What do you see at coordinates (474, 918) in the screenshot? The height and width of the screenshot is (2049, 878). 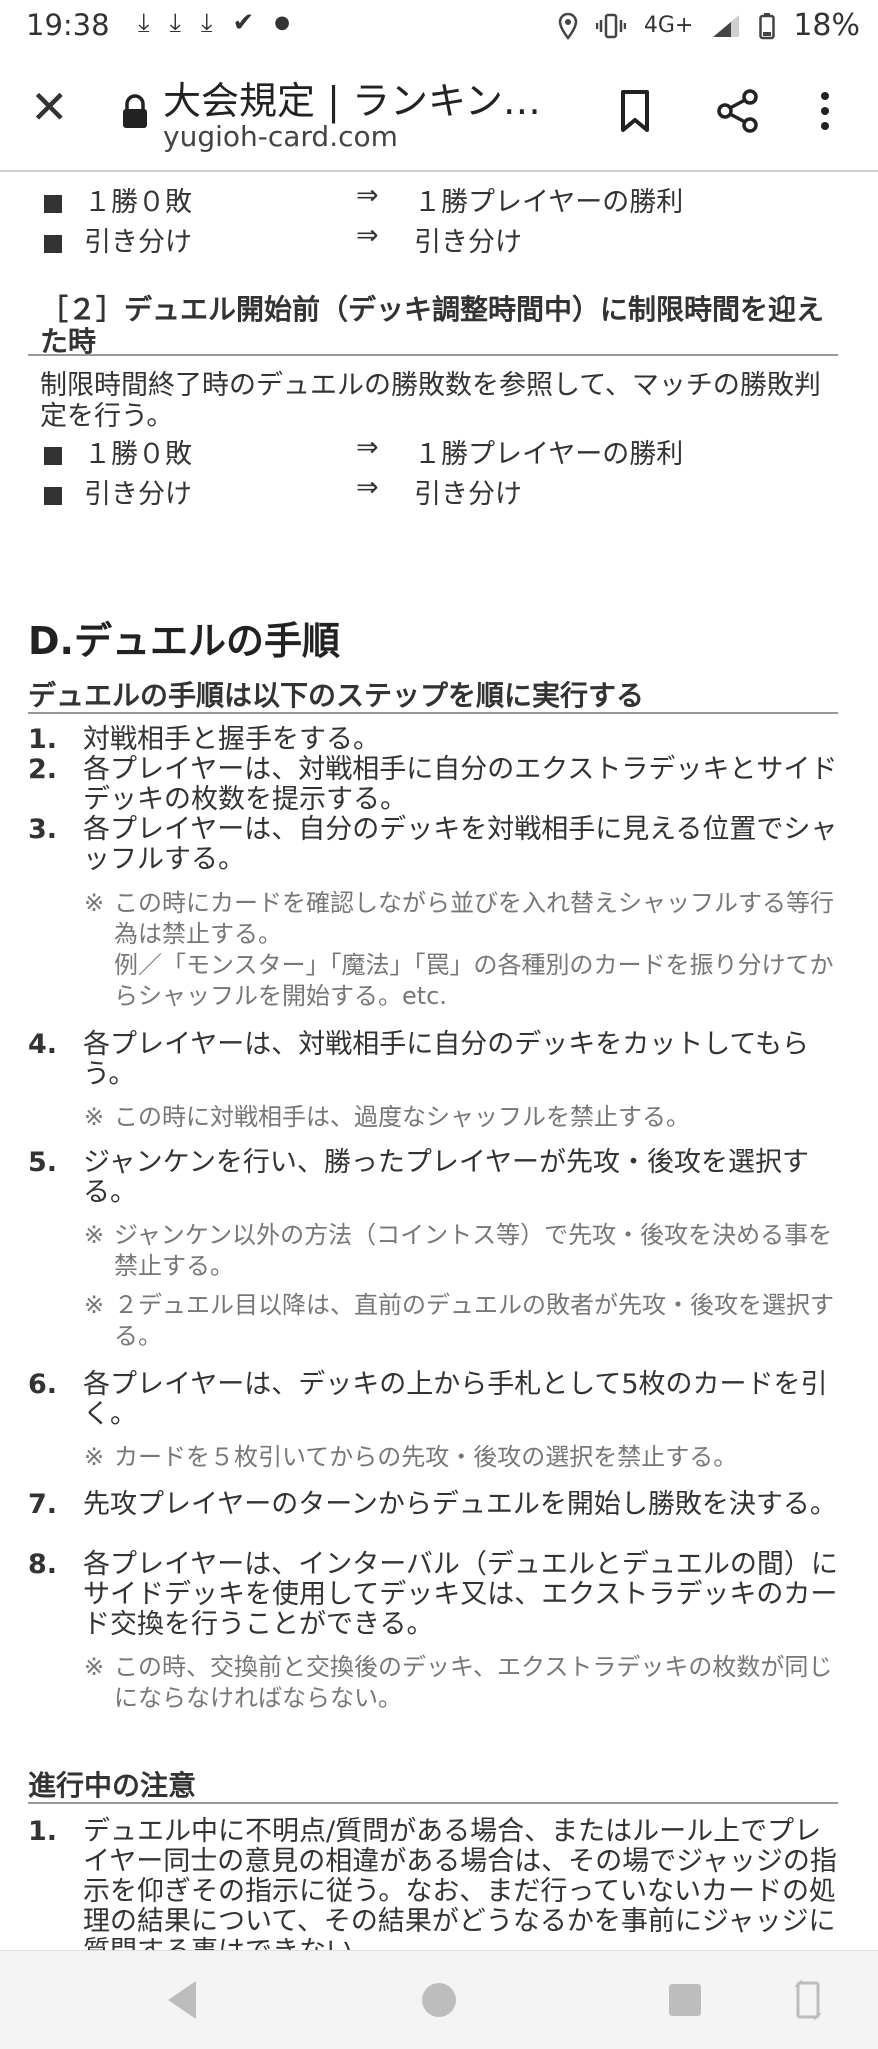 I see `note-text: この時にカードを確認しながら並びを入れ替えシャッフルする等行為は禁止する。` at bounding box center [474, 918].